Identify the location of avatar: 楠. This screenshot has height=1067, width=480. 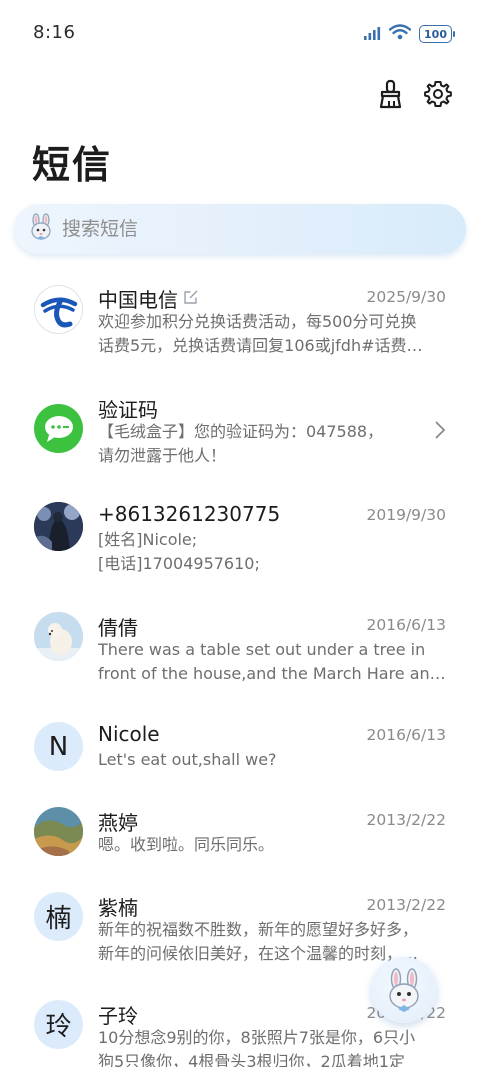
(58, 916).